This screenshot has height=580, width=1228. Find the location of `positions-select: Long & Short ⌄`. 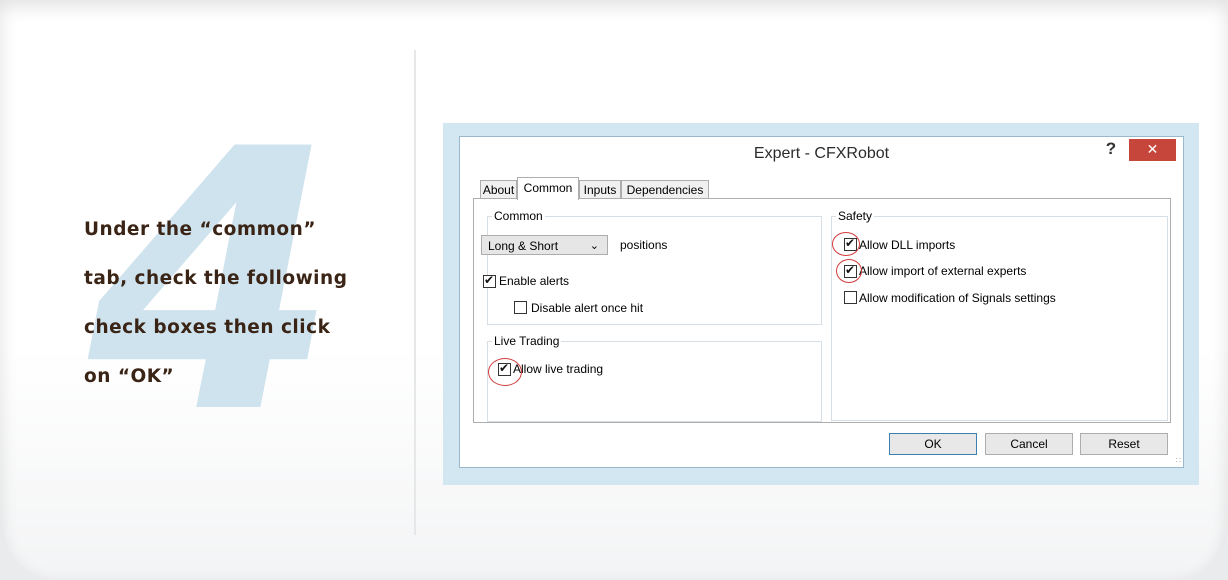

positions-select: Long & Short ⌄ is located at coordinates (544, 245).